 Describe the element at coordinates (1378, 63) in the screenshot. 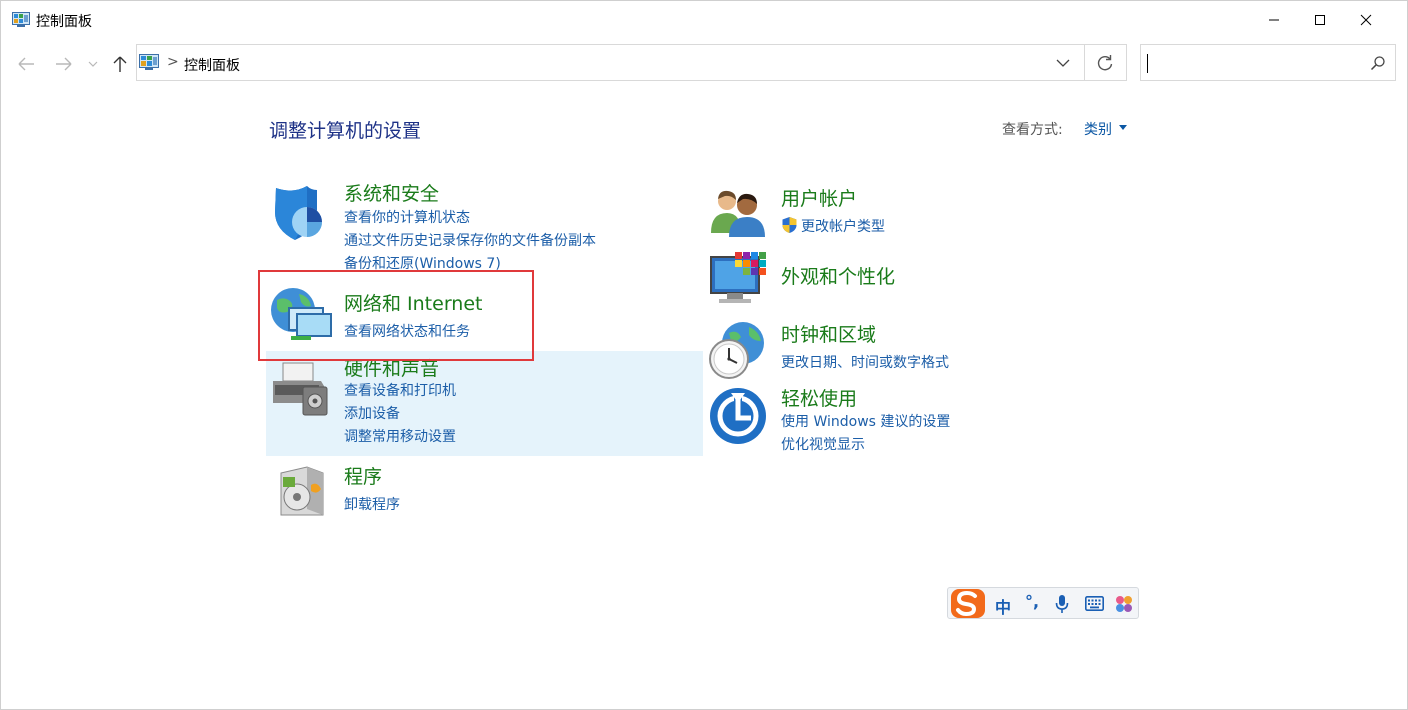

I see `search-icon` at that location.